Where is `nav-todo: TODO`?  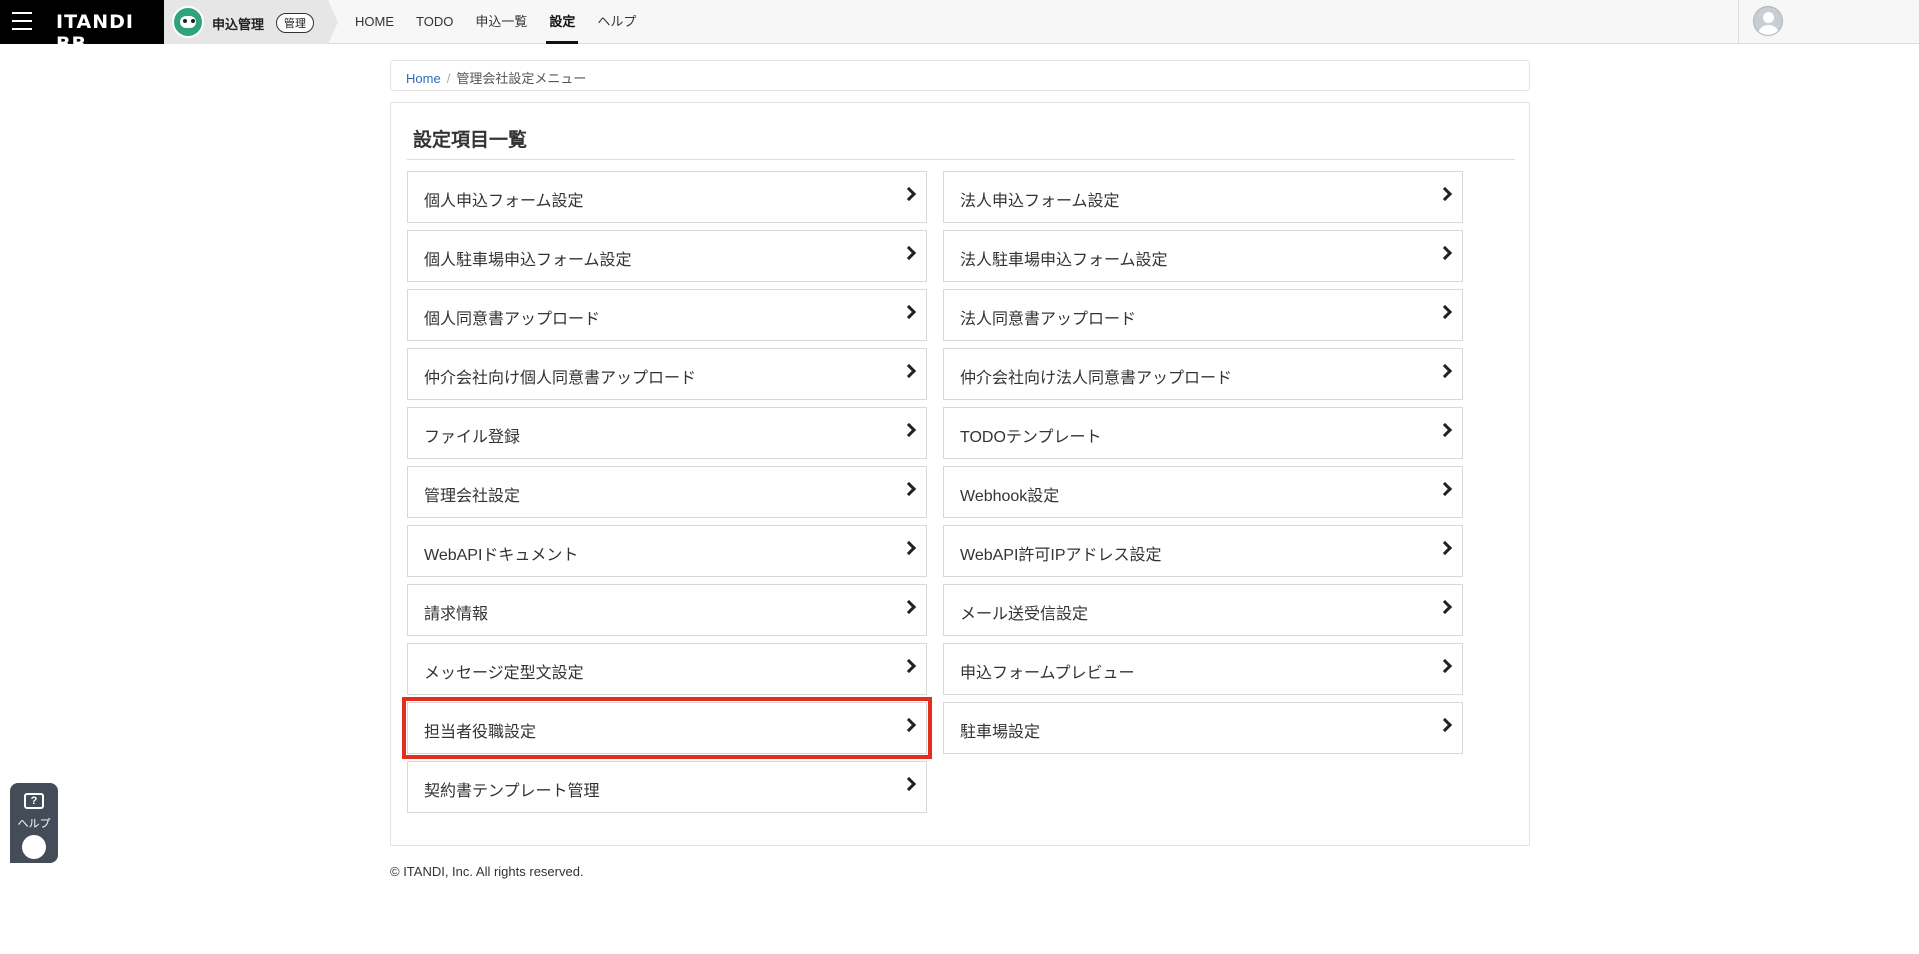 nav-todo: TODO is located at coordinates (434, 22).